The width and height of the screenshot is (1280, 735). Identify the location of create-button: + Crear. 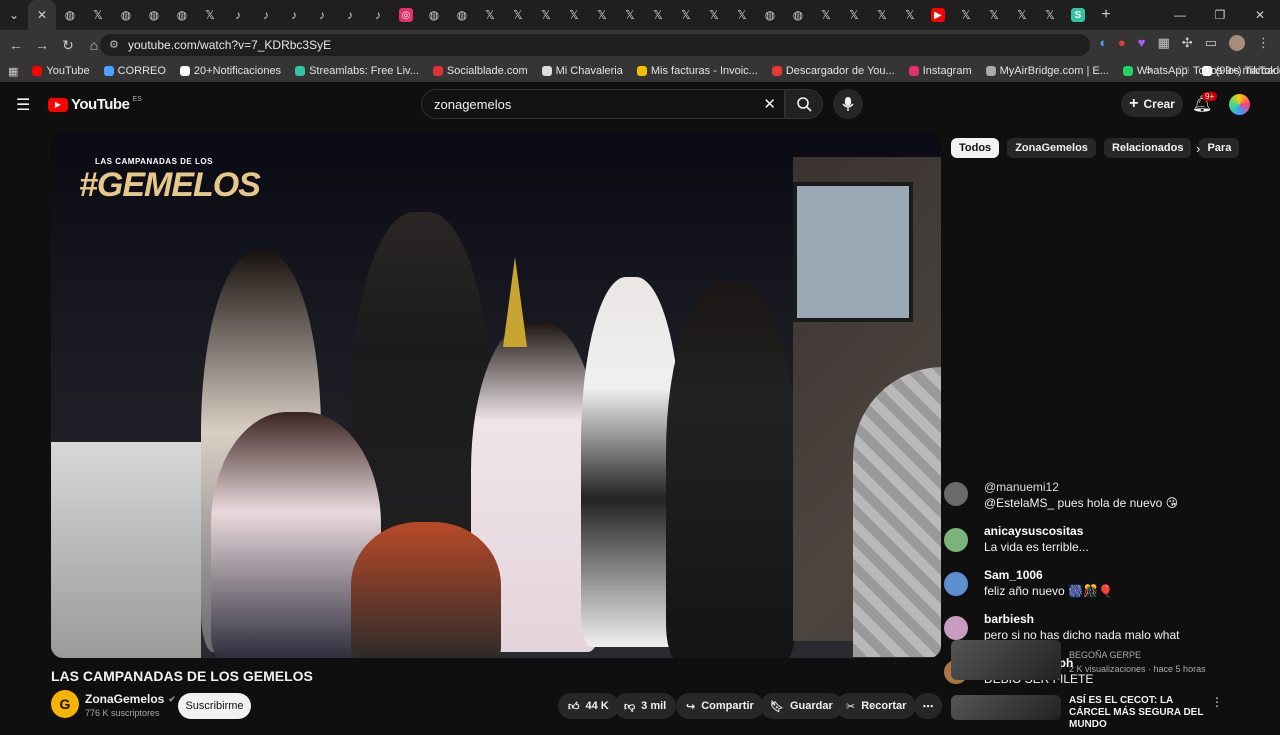
(1152, 104).